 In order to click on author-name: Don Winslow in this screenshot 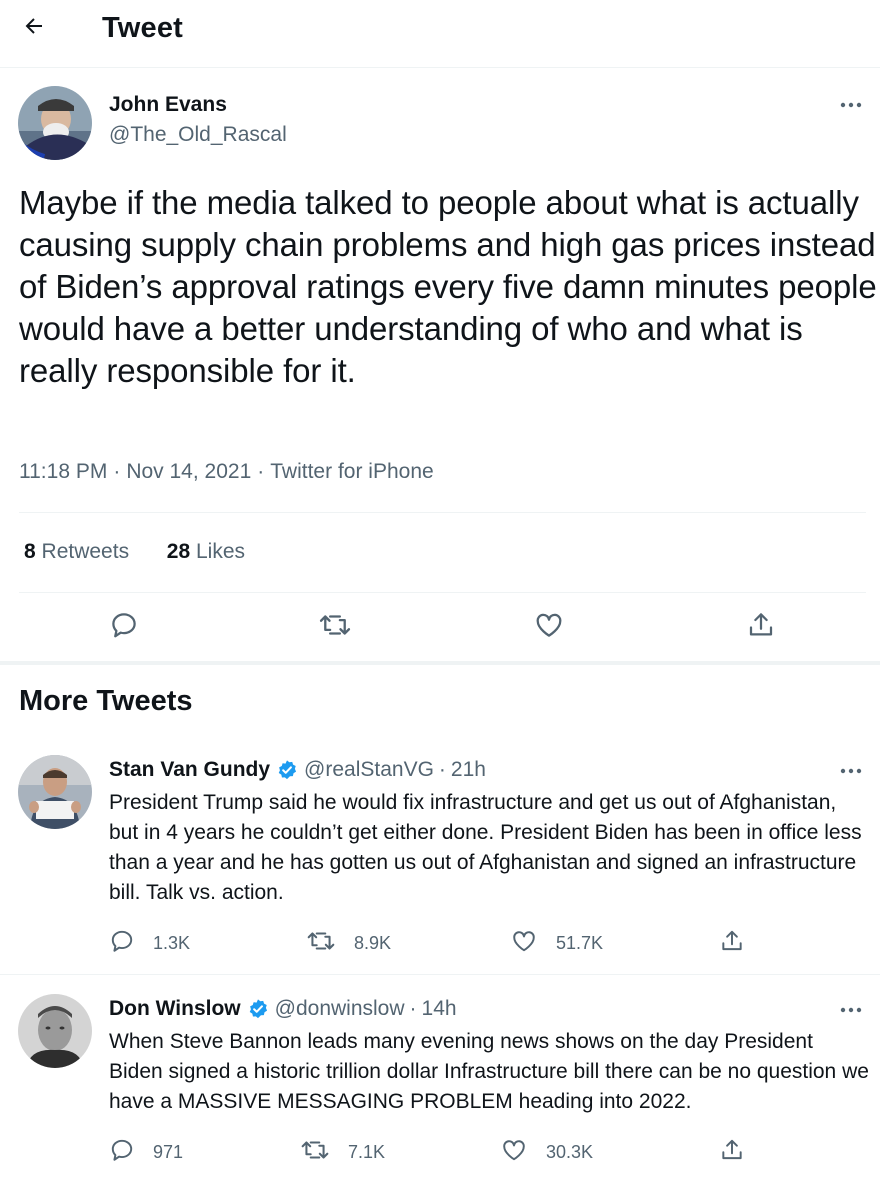, I will do `click(175, 1009)`.